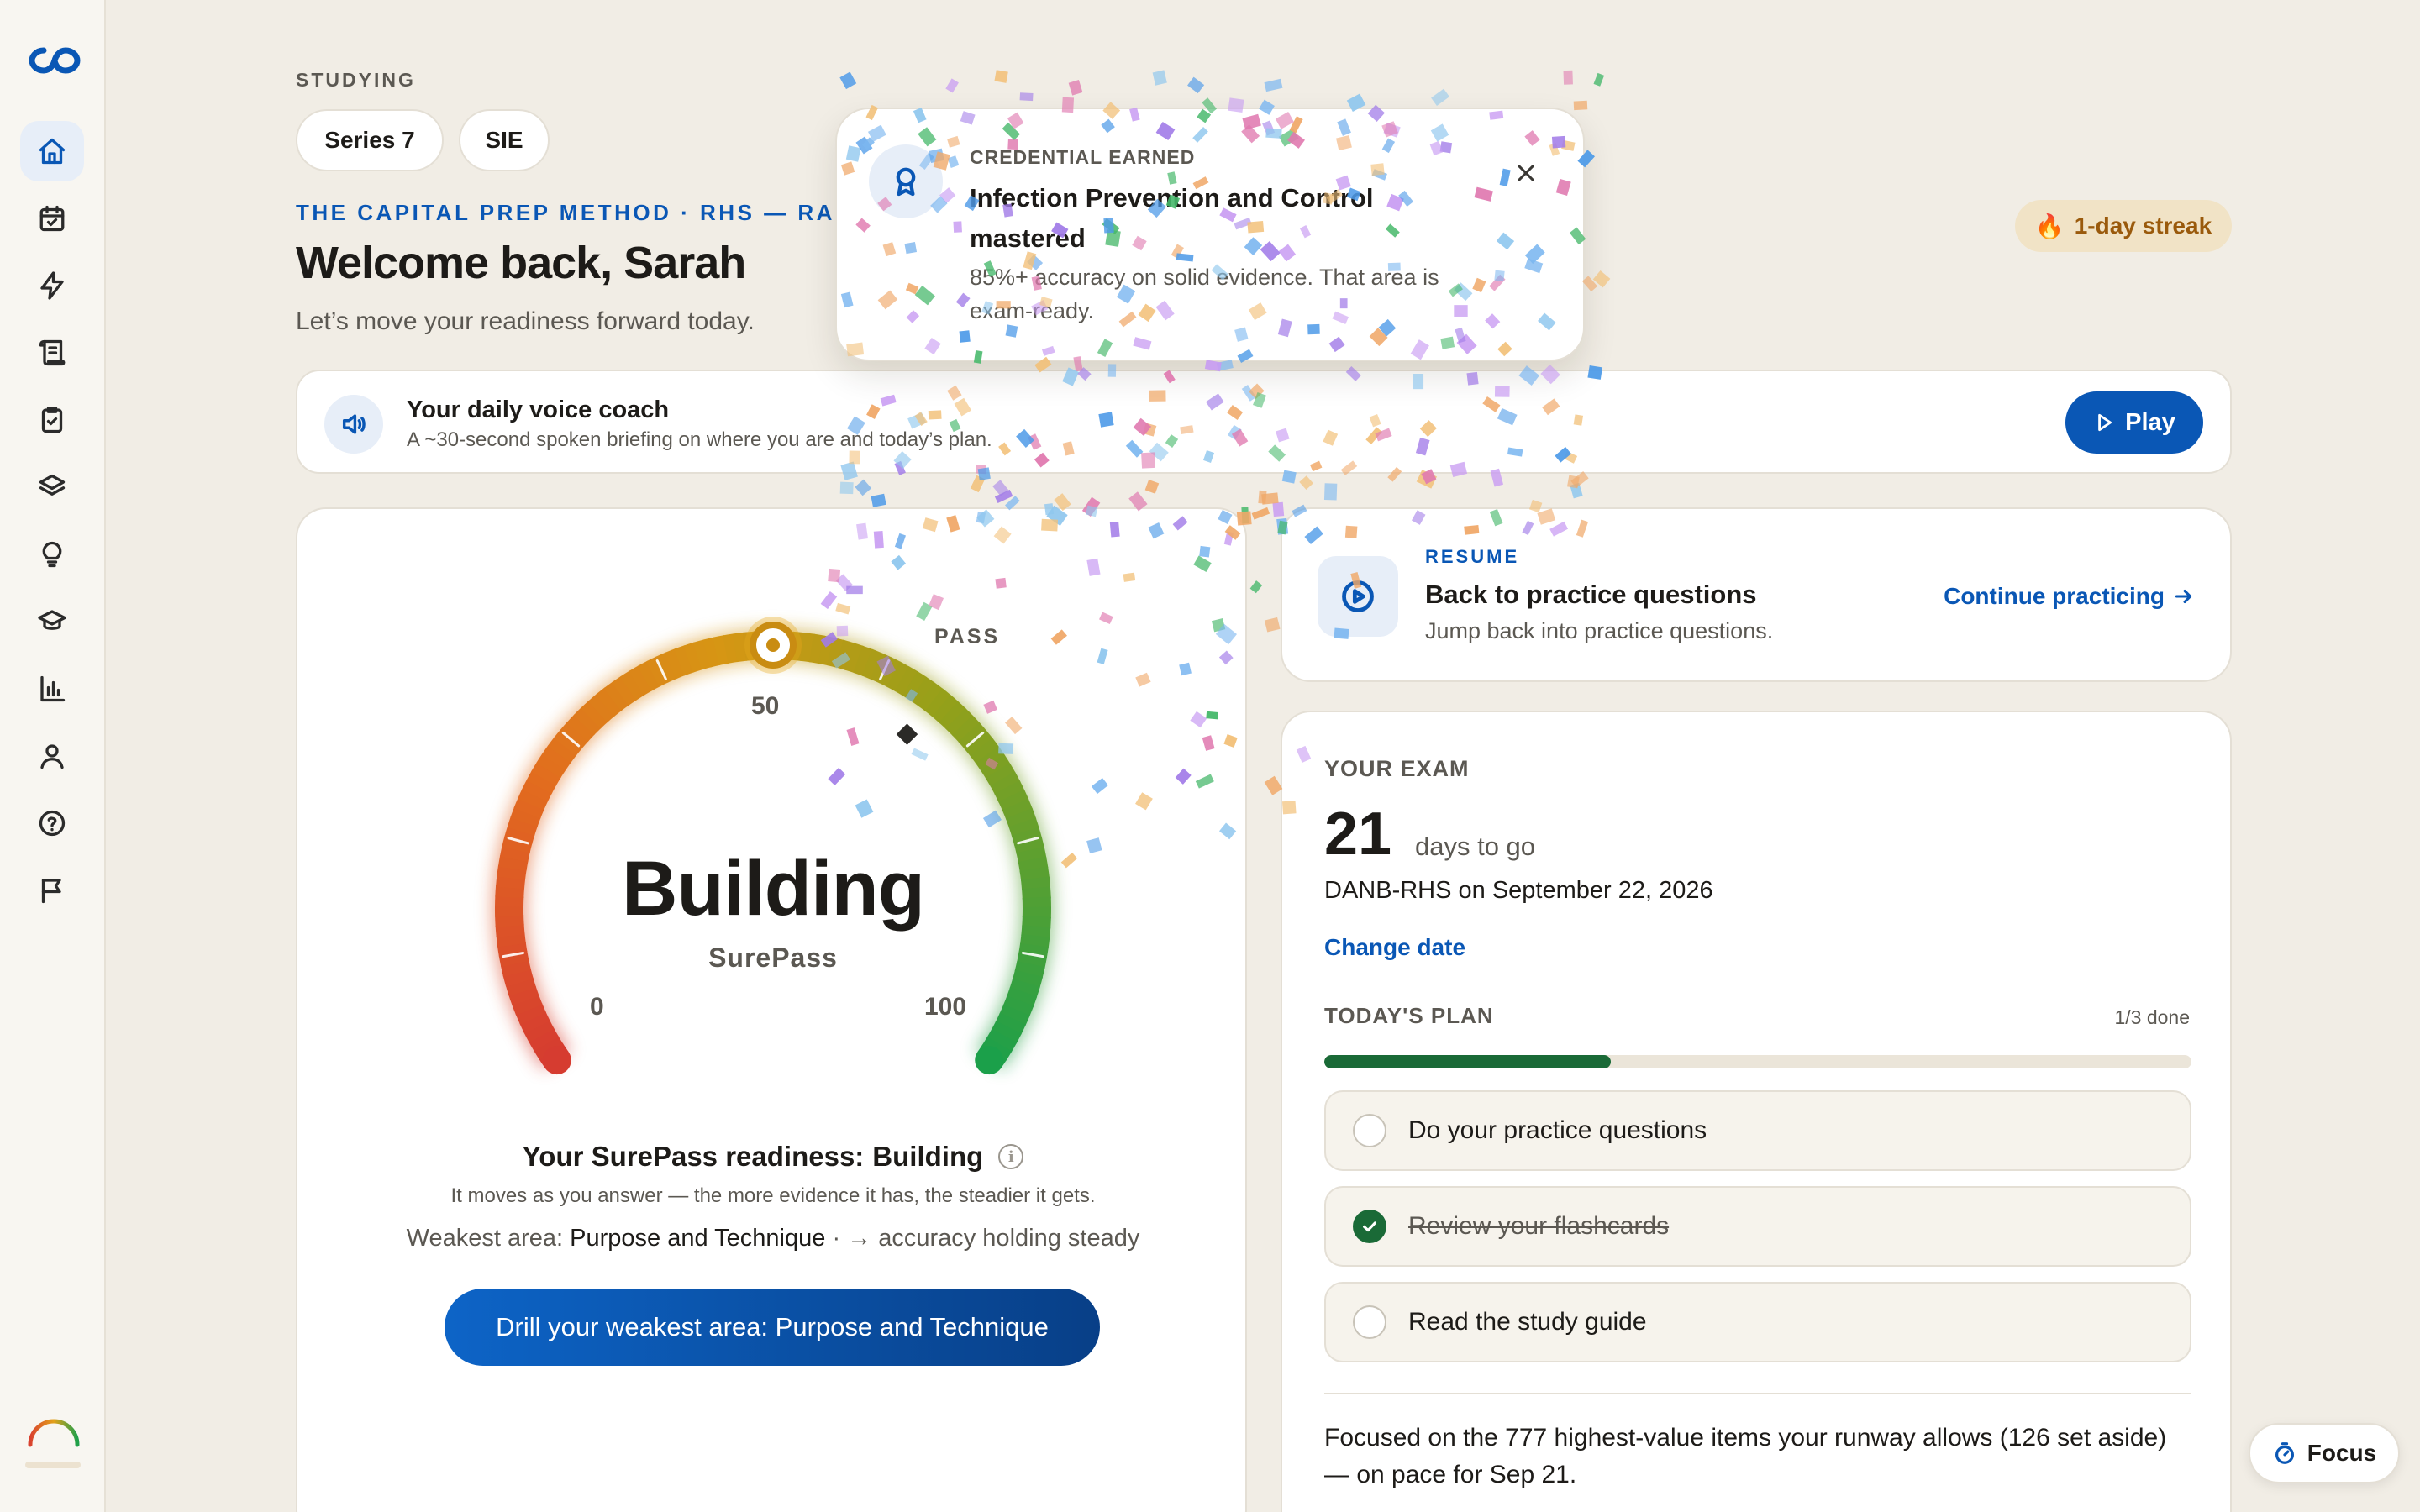  I want to click on info-icon: i, so click(1011, 1156).